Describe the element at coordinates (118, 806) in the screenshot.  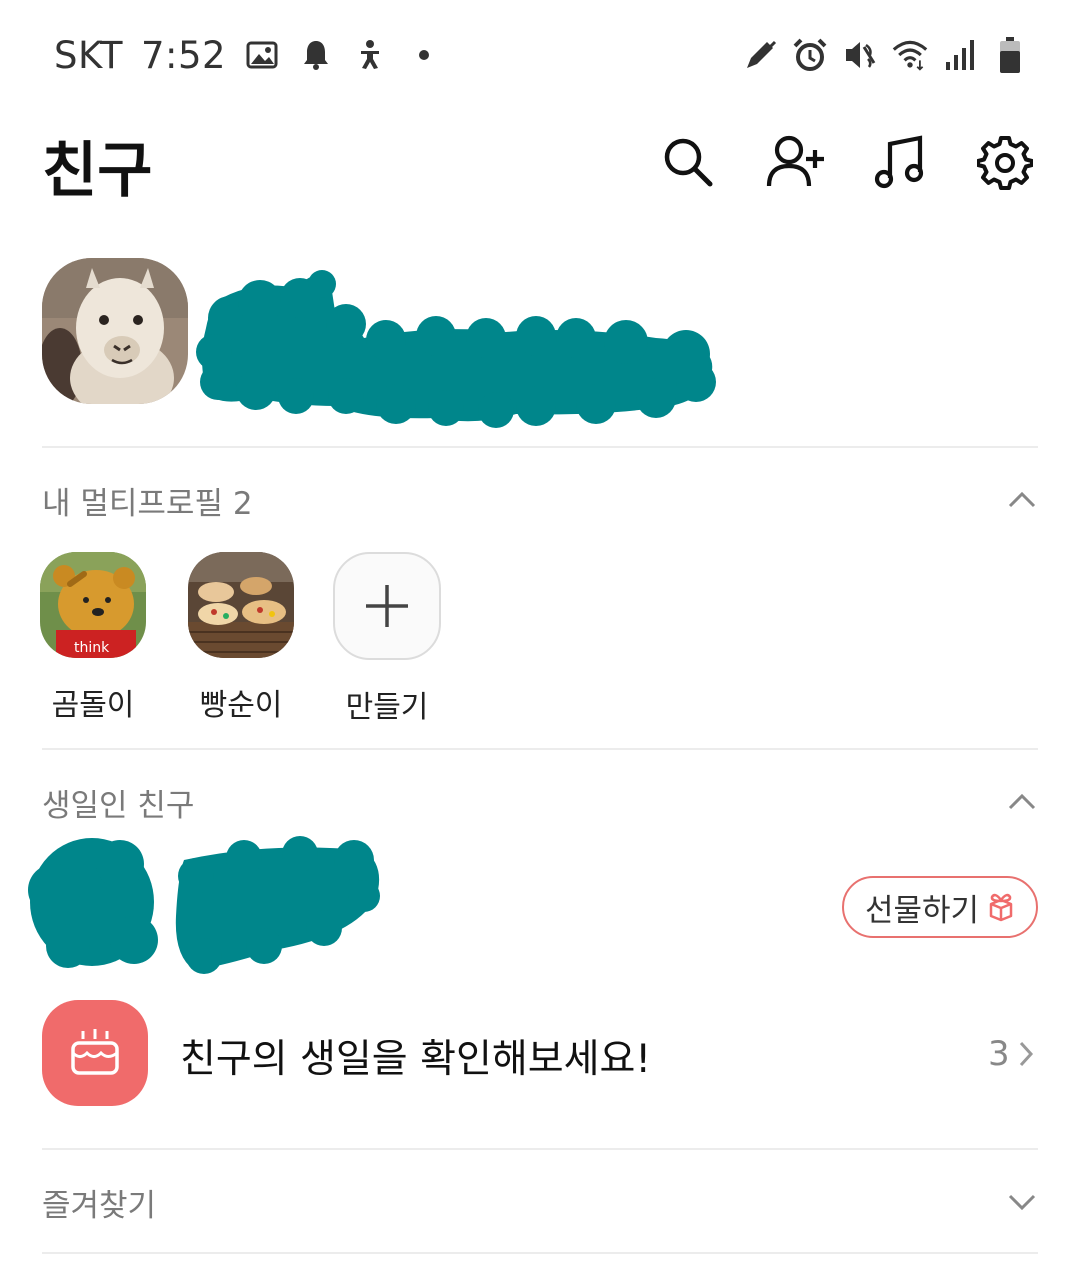
I see `birthday-section-label: 생일인 친구` at that location.